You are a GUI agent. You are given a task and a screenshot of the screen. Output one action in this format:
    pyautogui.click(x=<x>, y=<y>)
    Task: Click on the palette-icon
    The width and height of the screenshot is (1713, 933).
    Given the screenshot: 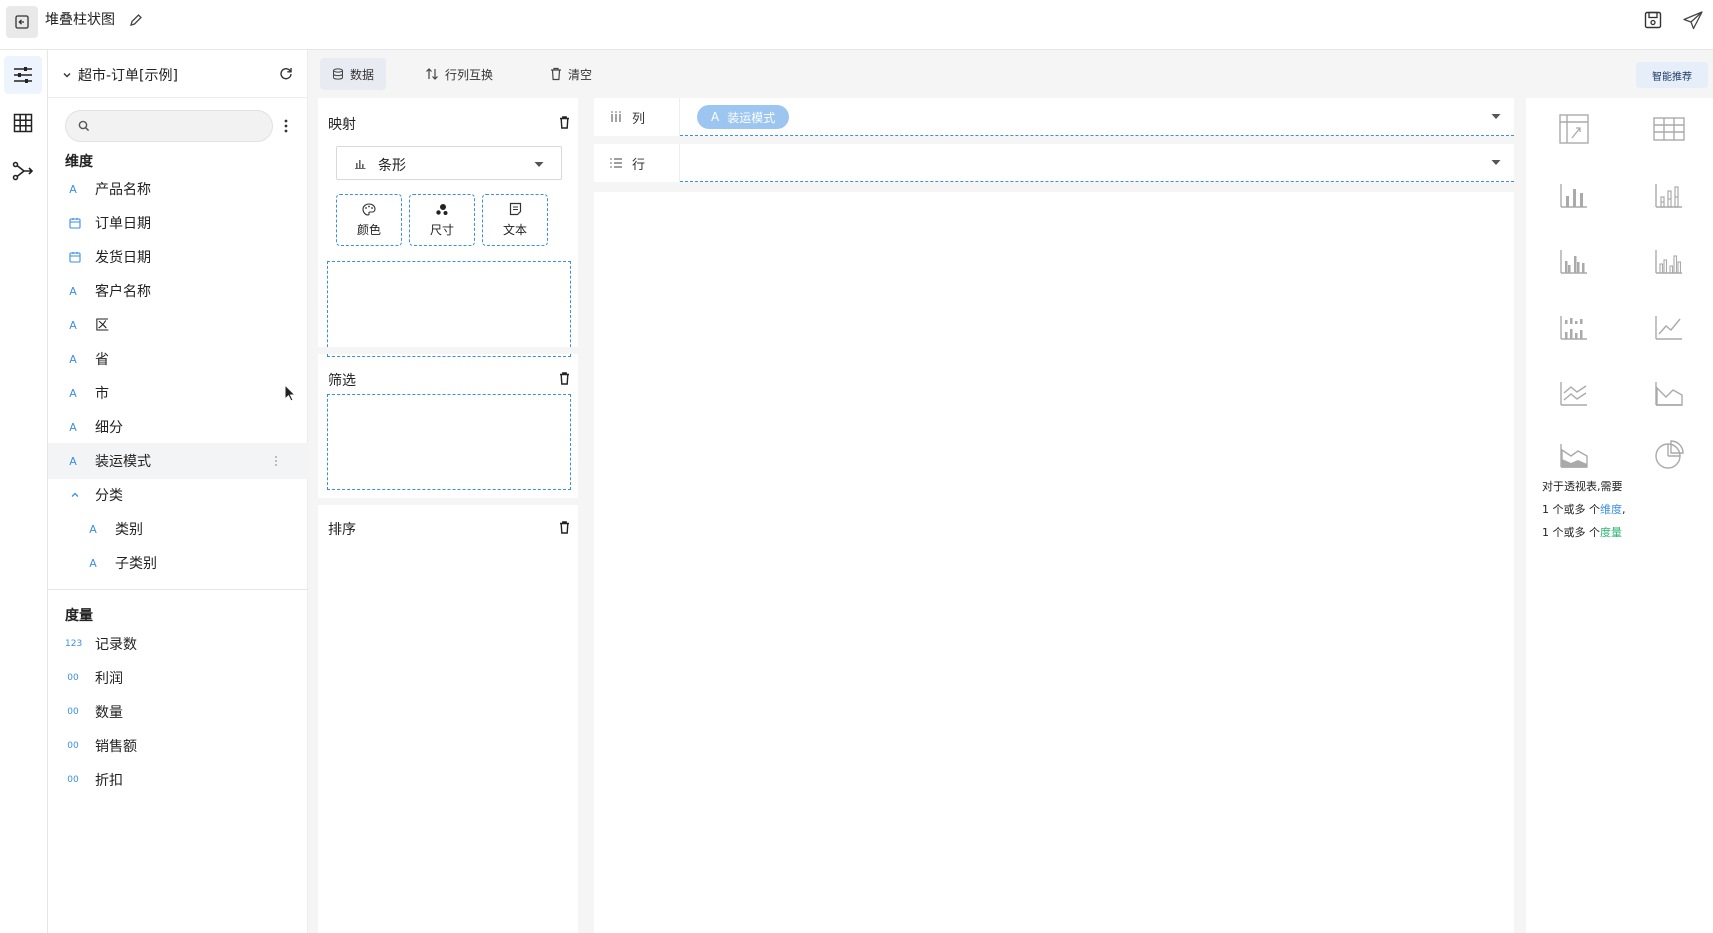 What is the action you would take?
    pyautogui.click(x=369, y=209)
    